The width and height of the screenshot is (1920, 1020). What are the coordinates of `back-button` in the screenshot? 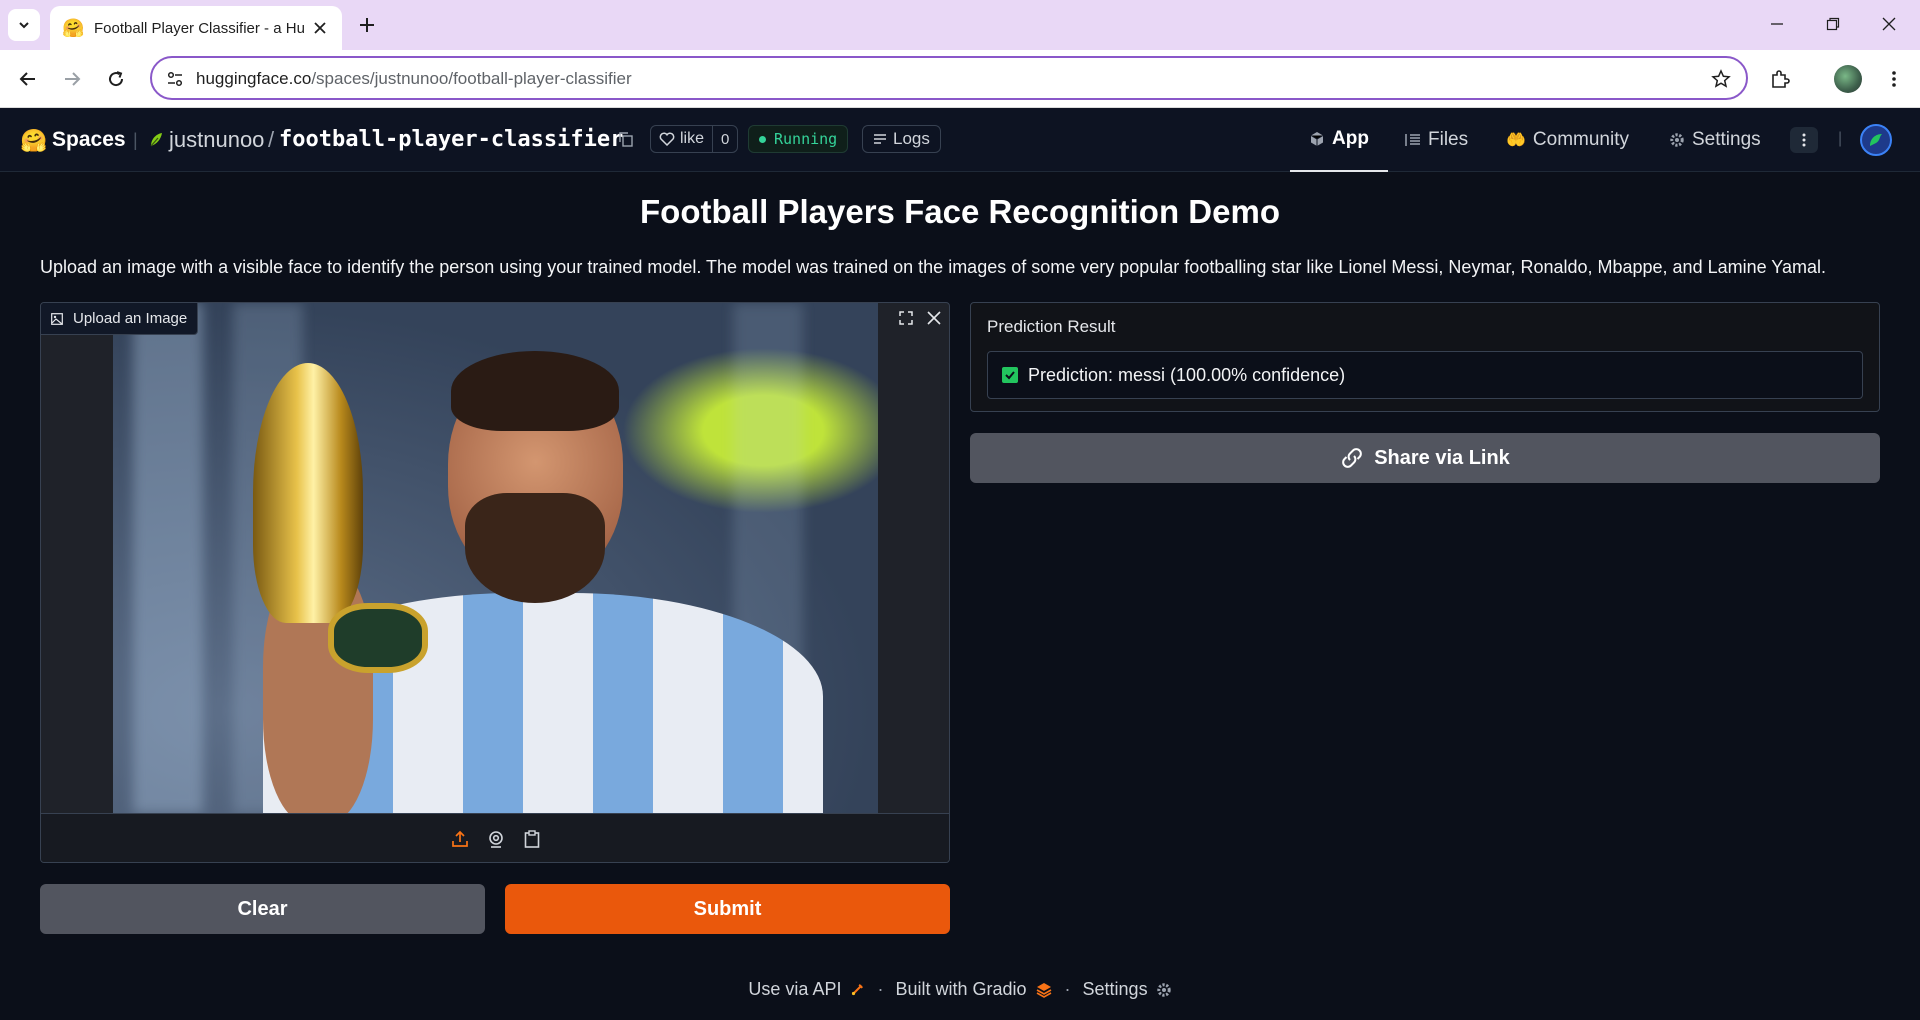 It's located at (28, 79).